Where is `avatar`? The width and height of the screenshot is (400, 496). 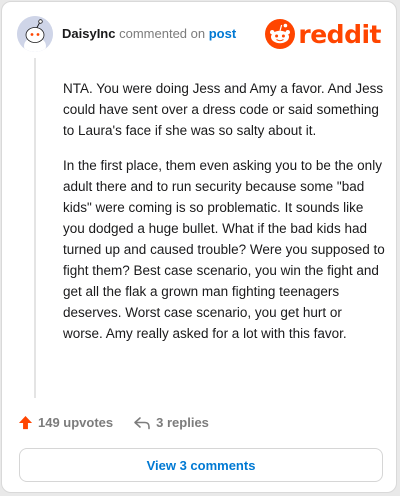
avatar is located at coordinates (35, 34).